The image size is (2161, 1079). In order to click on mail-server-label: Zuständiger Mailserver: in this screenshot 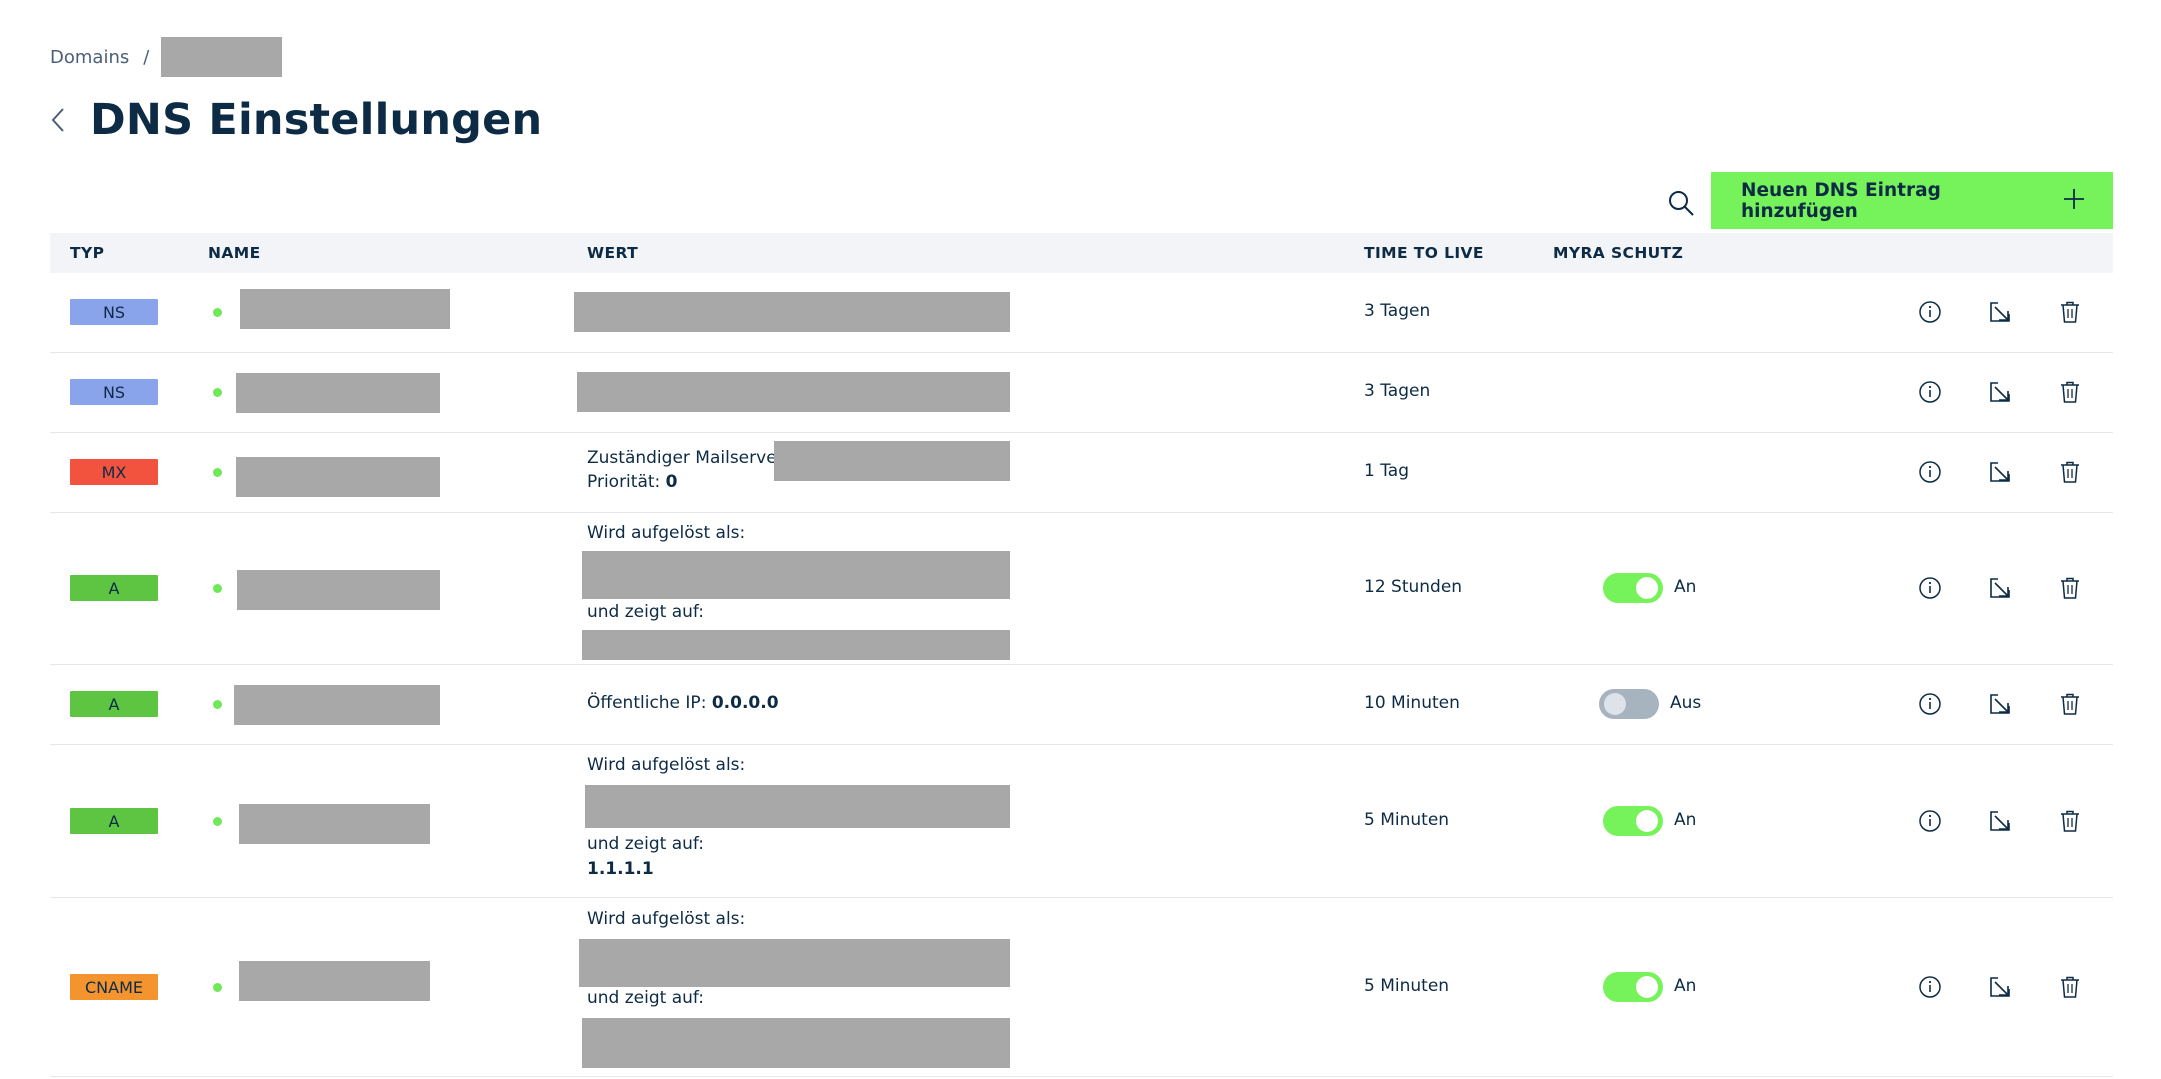, I will do `click(688, 458)`.